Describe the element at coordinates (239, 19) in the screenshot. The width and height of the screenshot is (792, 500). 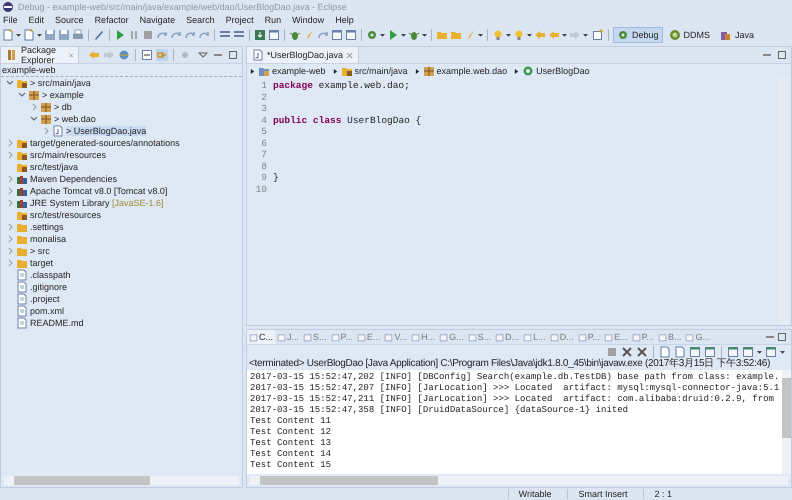
I see `menu-item: Project` at that location.